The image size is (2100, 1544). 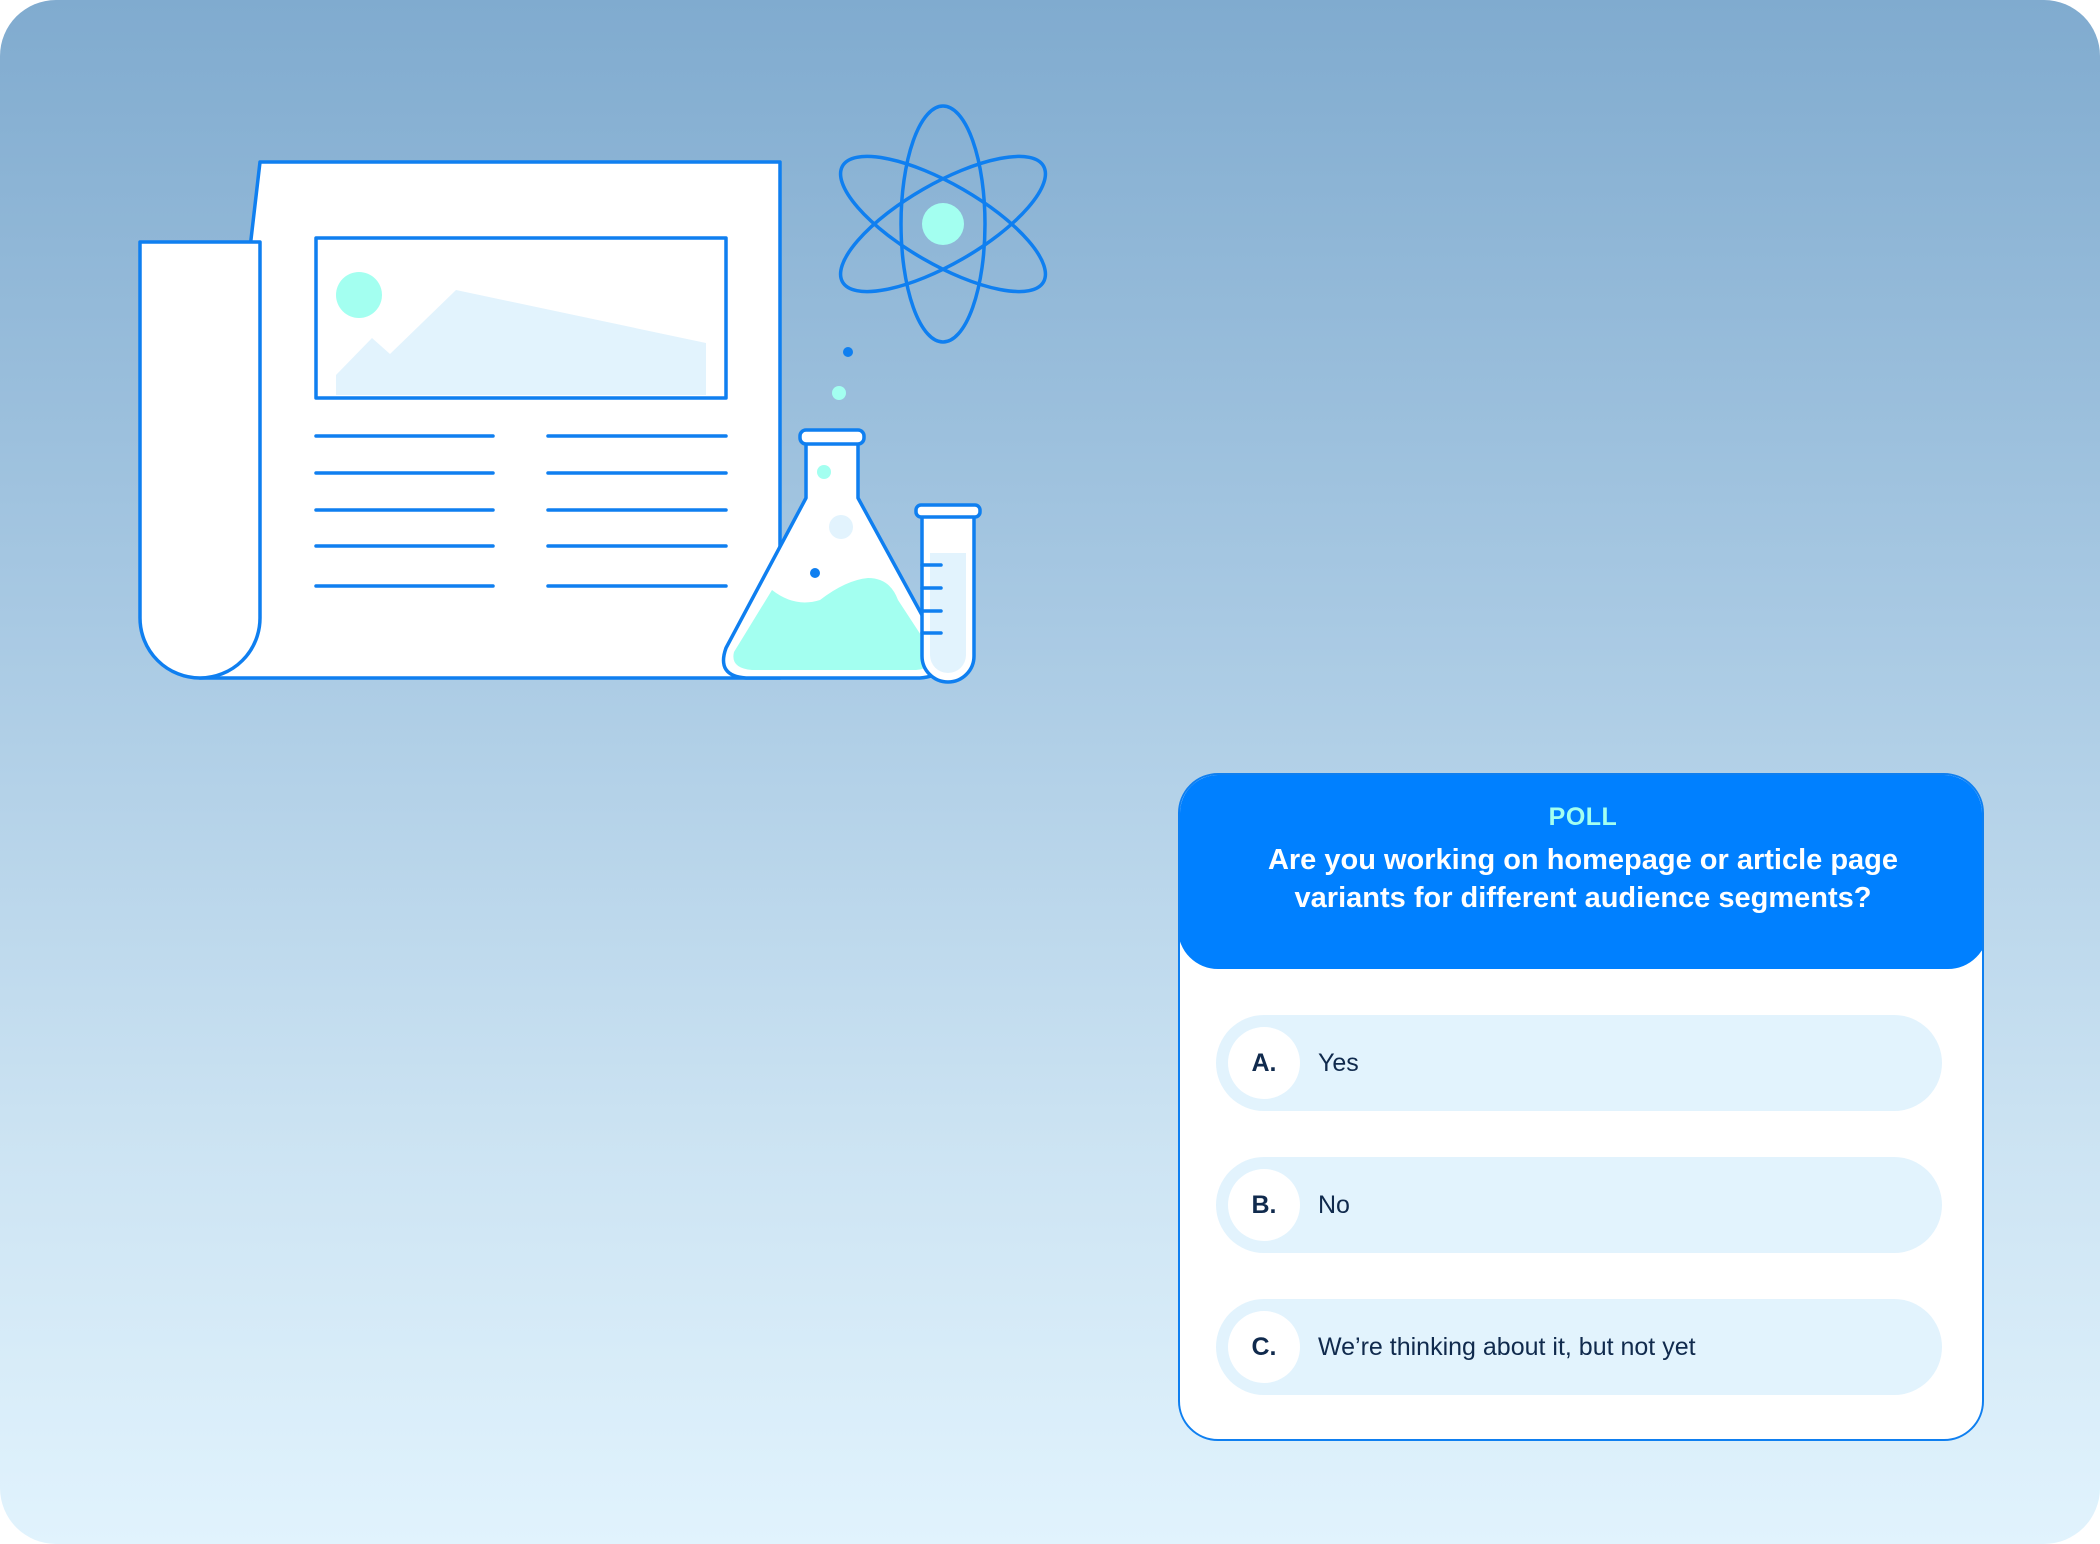 I want to click on poll-option-a: A. Yes, so click(x=1579, y=1063).